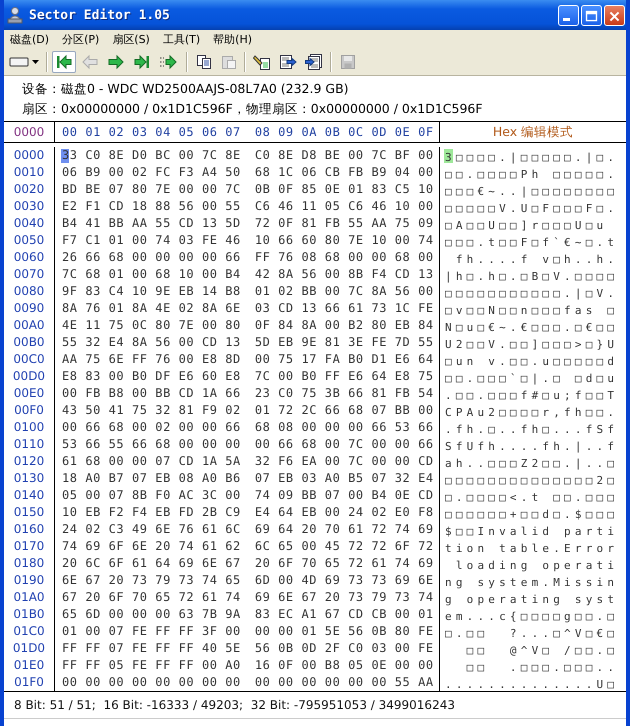 Image resolution: width=630 pixels, height=726 pixels. Describe the element at coordinates (151, 172) in the screenshot. I see `hex-bytes: 06 B9 00 02 FC F3 A4 50` at that location.